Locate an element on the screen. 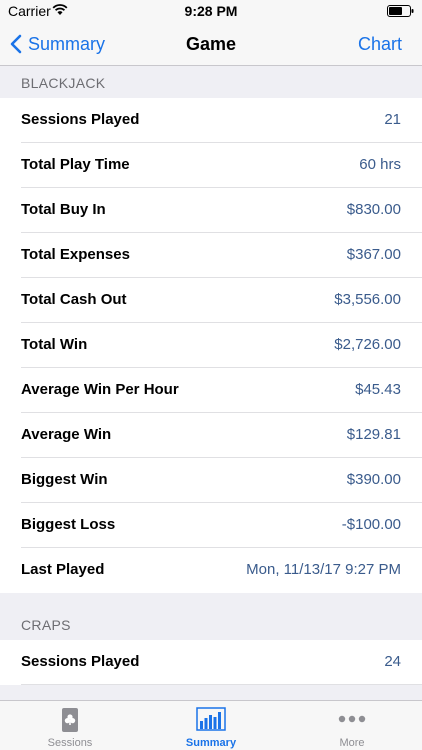 Image resolution: width=422 pixels, height=750 pixels. table-row: Biggest Loss -$100.00 is located at coordinates (211, 525).